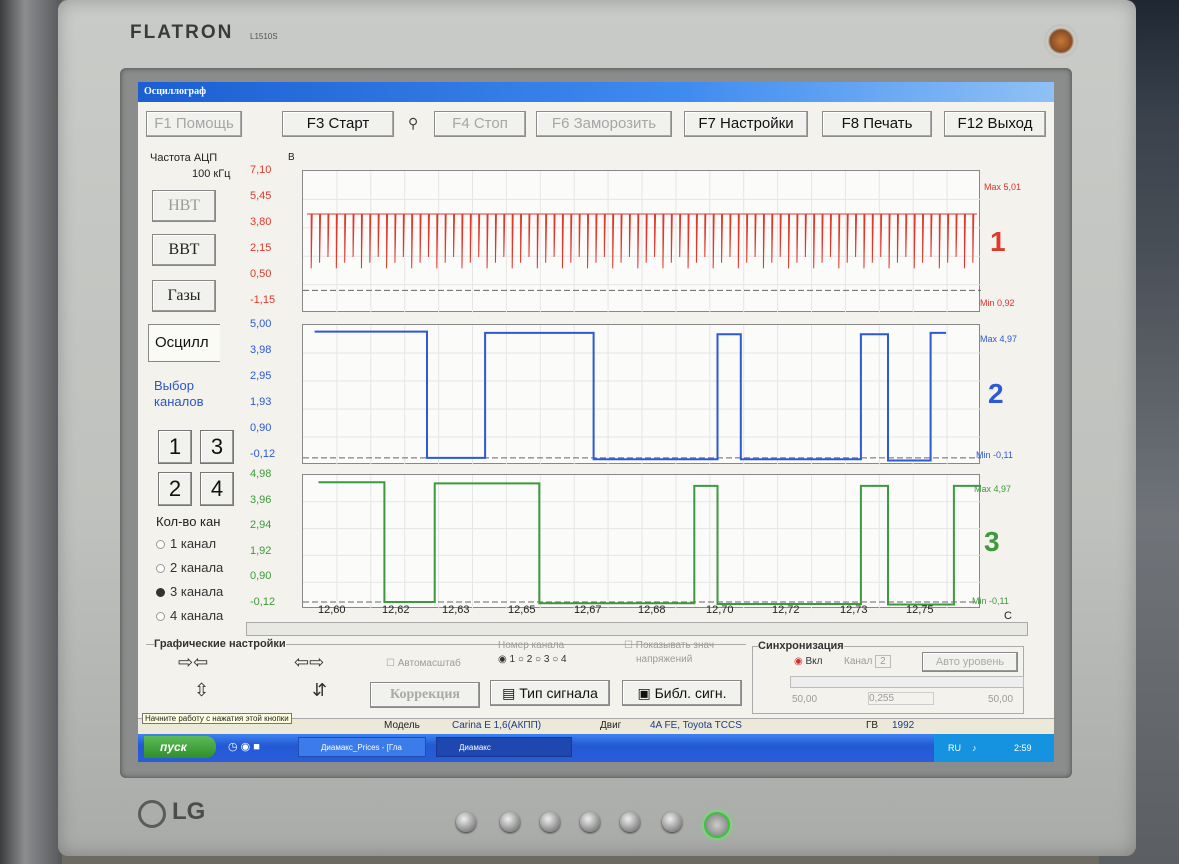 This screenshot has height=864, width=1179. Describe the element at coordinates (261, 196) in the screenshot. I see `y-tick-label: 5,45` at that location.